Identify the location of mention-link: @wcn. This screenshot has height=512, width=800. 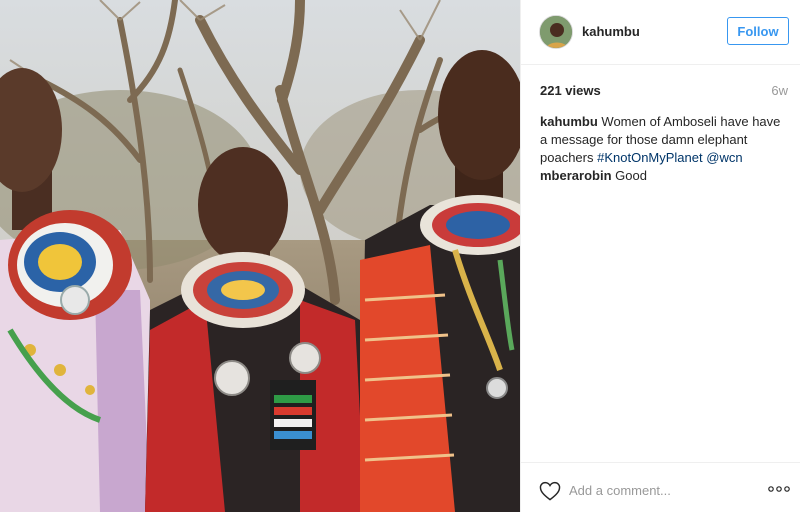
(724, 157).